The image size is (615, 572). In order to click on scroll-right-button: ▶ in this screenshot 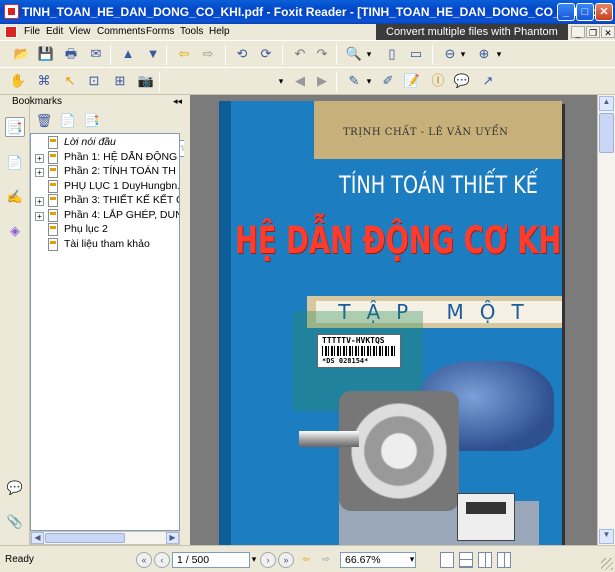, I will do `click(172, 538)`.